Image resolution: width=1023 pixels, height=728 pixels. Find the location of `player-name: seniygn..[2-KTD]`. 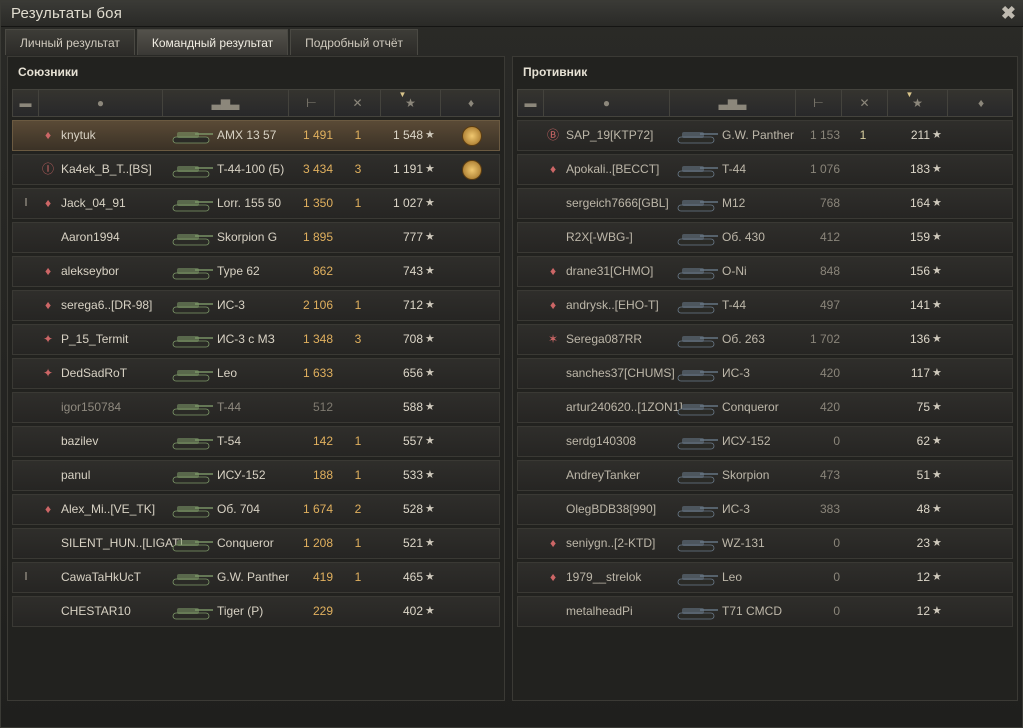

player-name: seniygn..[2-KTD] is located at coordinates (622, 543).